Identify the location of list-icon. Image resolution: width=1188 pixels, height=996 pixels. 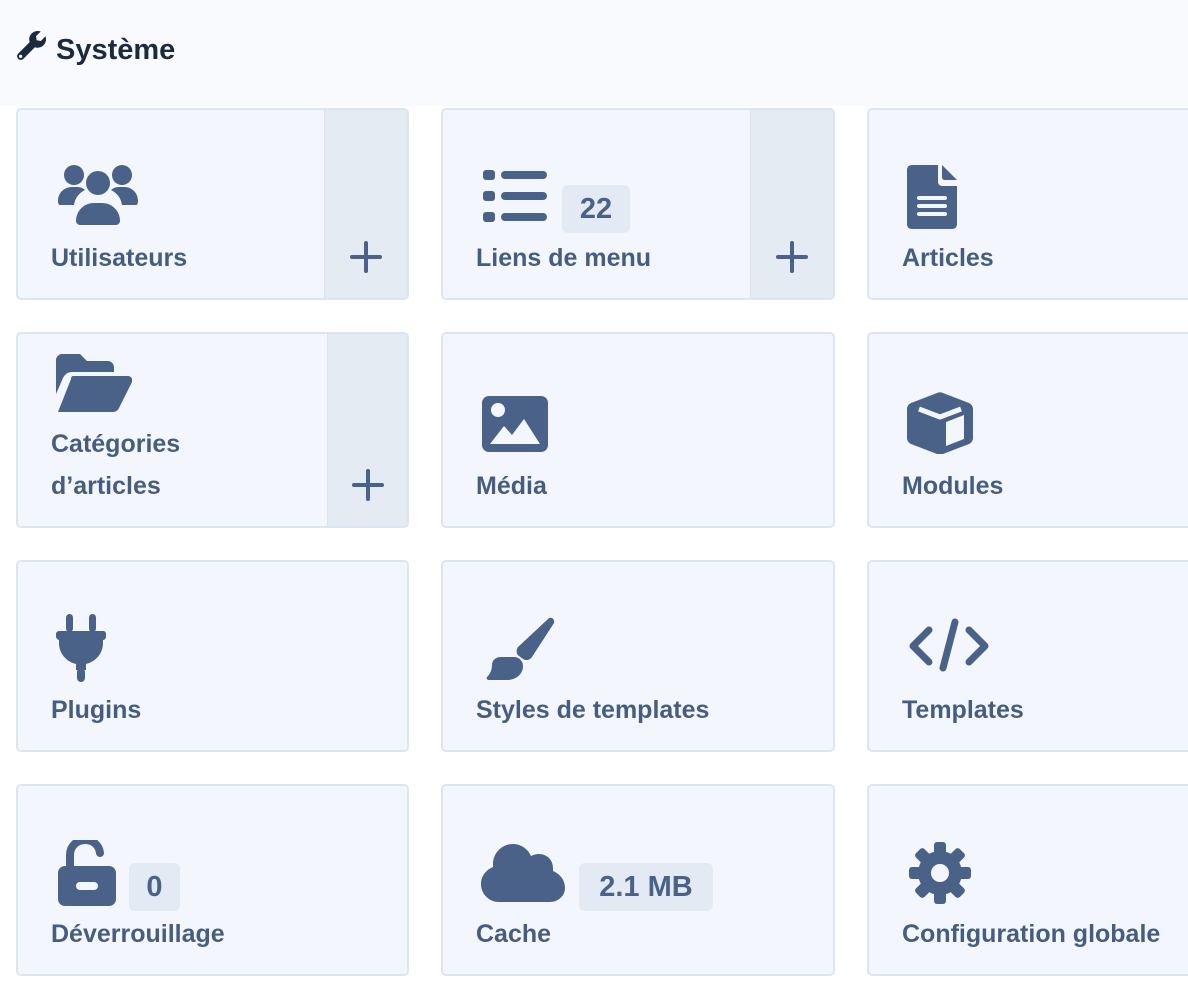
(515, 197).